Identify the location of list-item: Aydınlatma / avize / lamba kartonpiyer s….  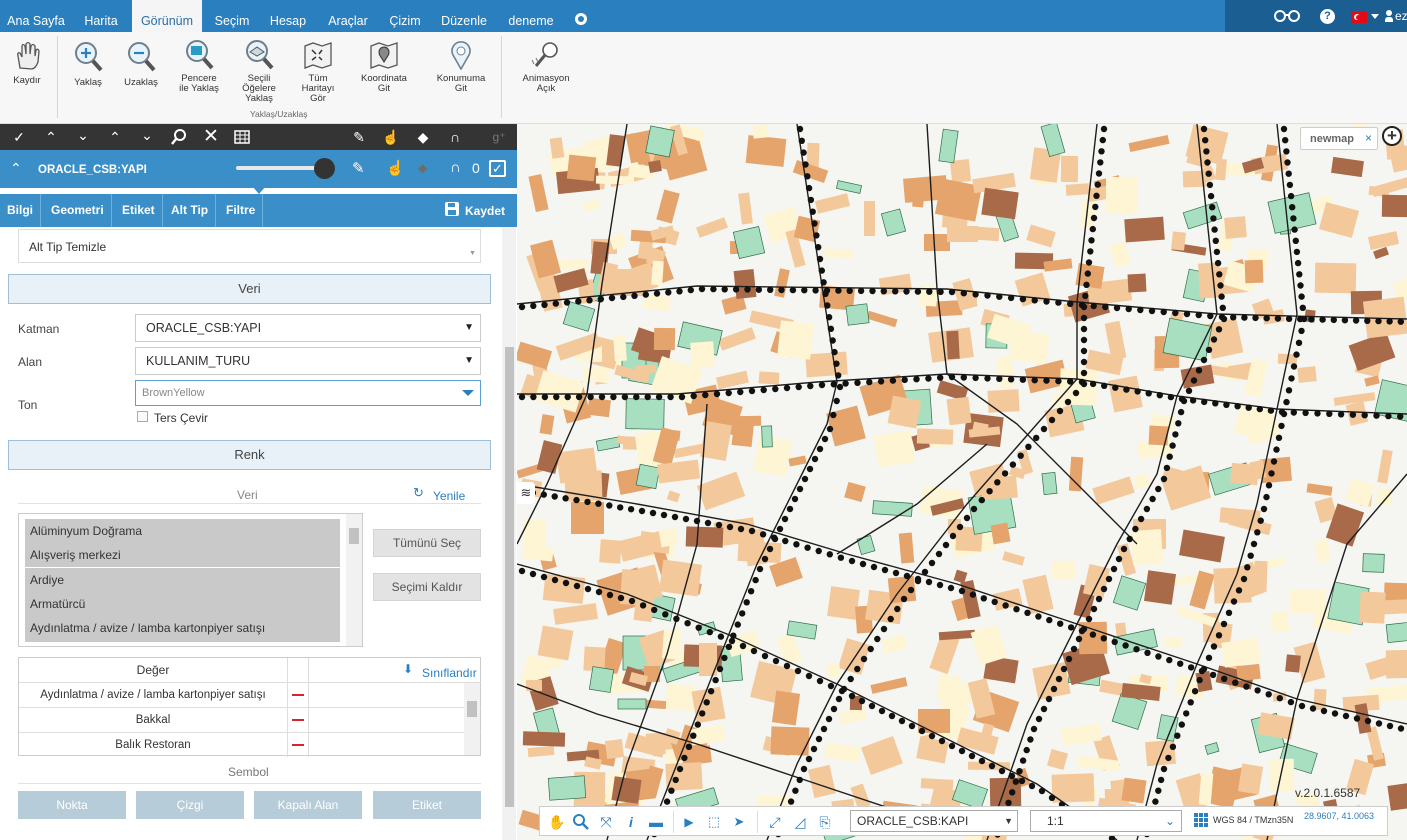
(182, 629).